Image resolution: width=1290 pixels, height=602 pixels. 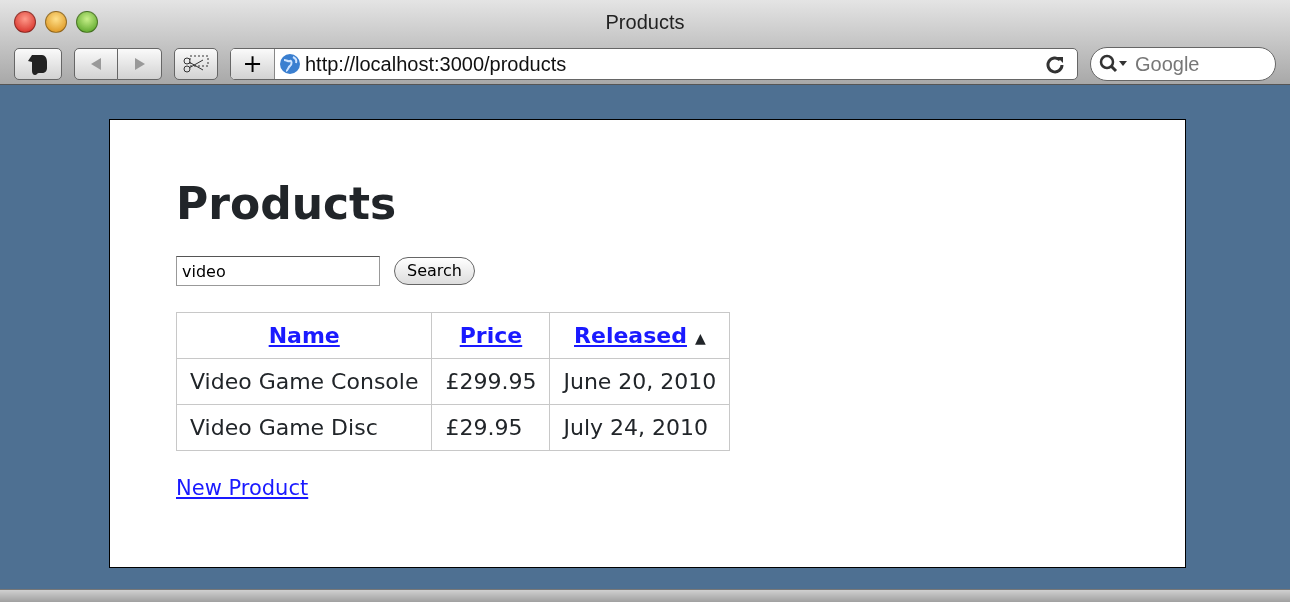 What do you see at coordinates (304, 427) in the screenshot?
I see `table-cell: Video Game Disc` at bounding box center [304, 427].